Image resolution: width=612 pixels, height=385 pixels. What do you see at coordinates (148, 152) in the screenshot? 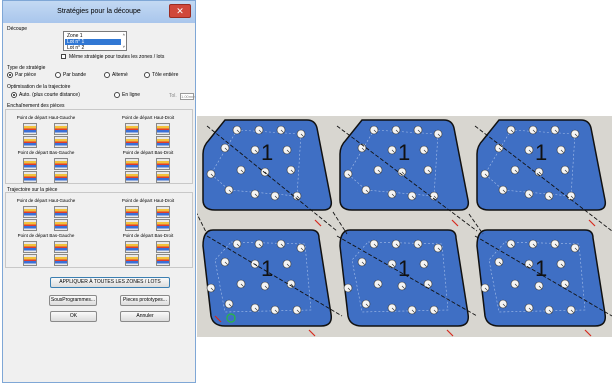
I see `chaining-start-bottom-right-label: Point de départ Bas-Droit` at bounding box center [148, 152].